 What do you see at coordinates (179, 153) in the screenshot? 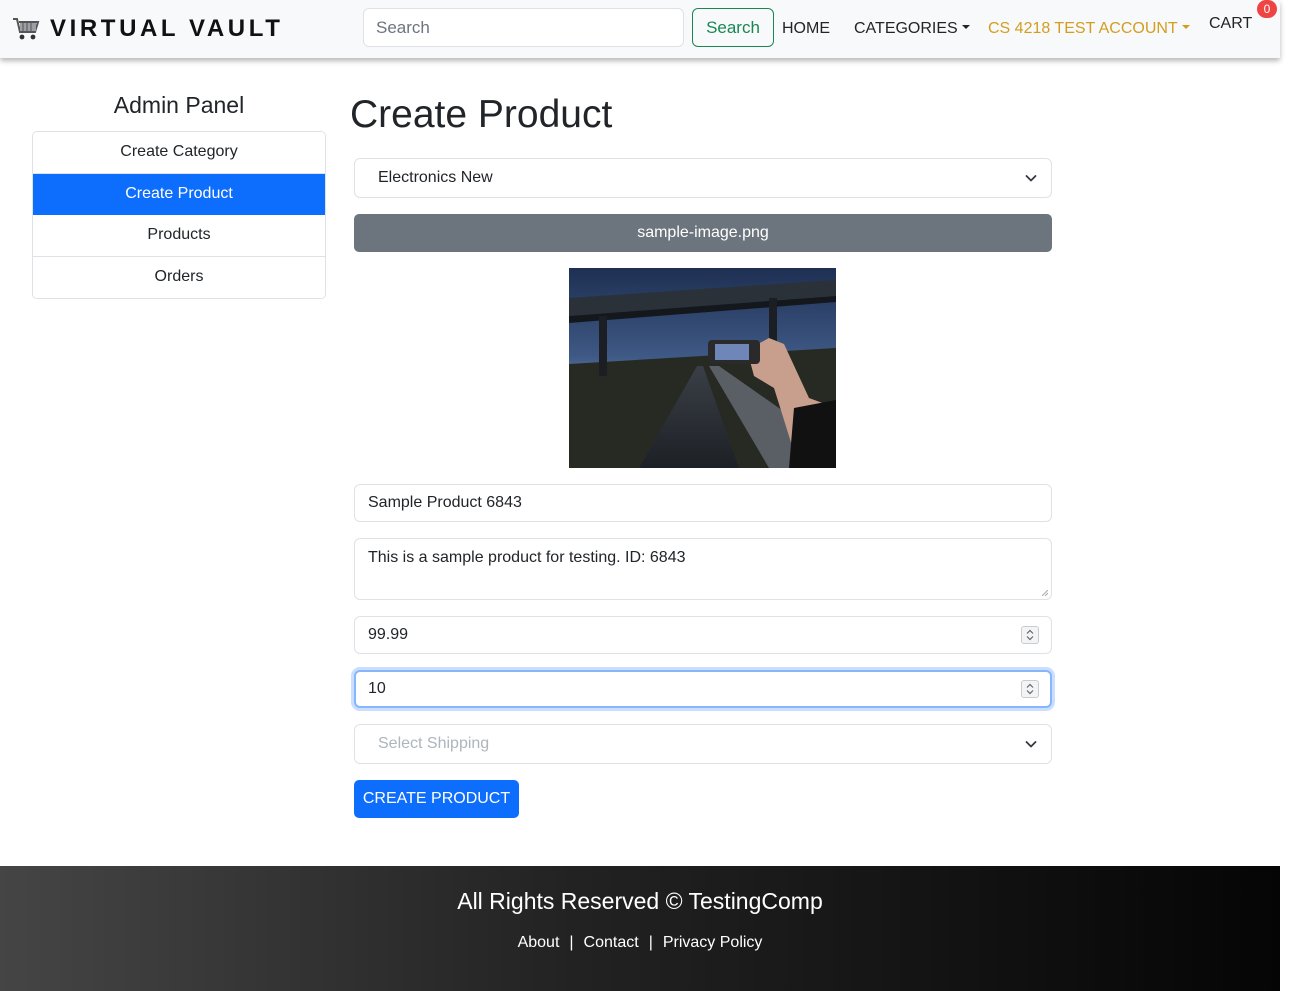
I see `sidebar-item-create-category: Create Category` at bounding box center [179, 153].